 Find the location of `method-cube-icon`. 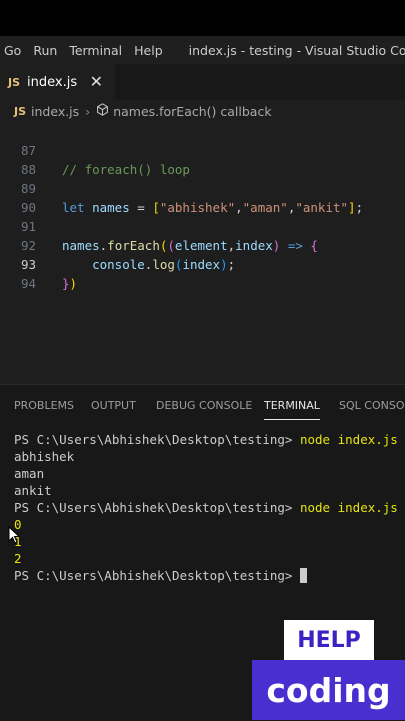

method-cube-icon is located at coordinates (102, 111).